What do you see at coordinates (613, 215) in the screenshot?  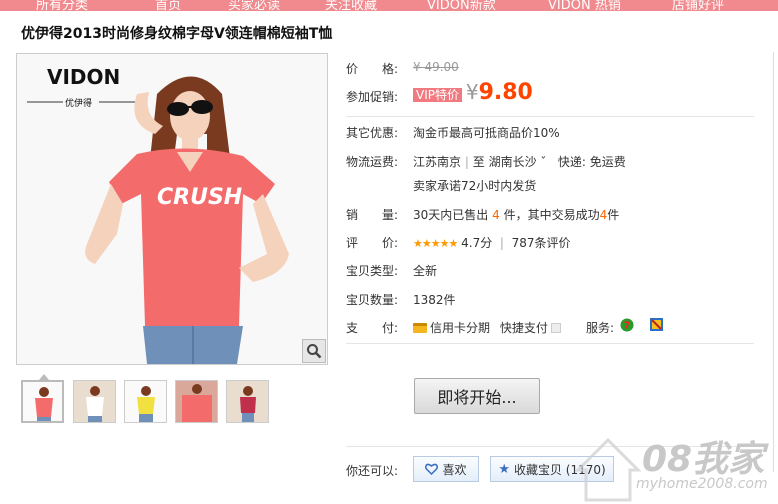 I see `sales-text-3: 件` at bounding box center [613, 215].